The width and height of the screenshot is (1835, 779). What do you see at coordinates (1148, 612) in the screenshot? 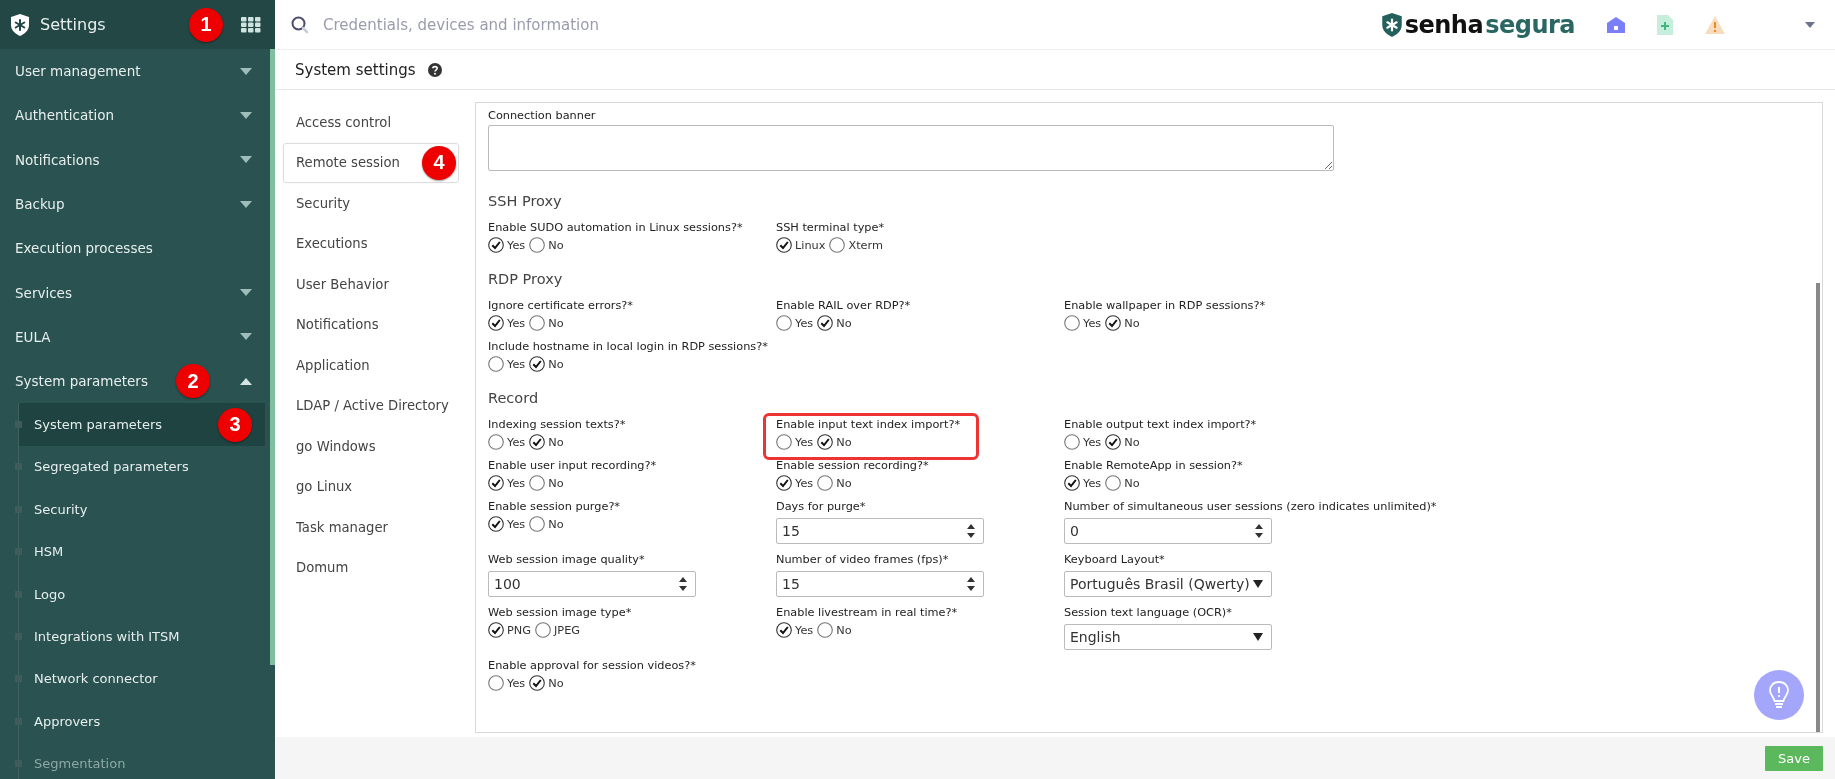
I see `field-label: Session text language (OCR)*` at bounding box center [1148, 612].